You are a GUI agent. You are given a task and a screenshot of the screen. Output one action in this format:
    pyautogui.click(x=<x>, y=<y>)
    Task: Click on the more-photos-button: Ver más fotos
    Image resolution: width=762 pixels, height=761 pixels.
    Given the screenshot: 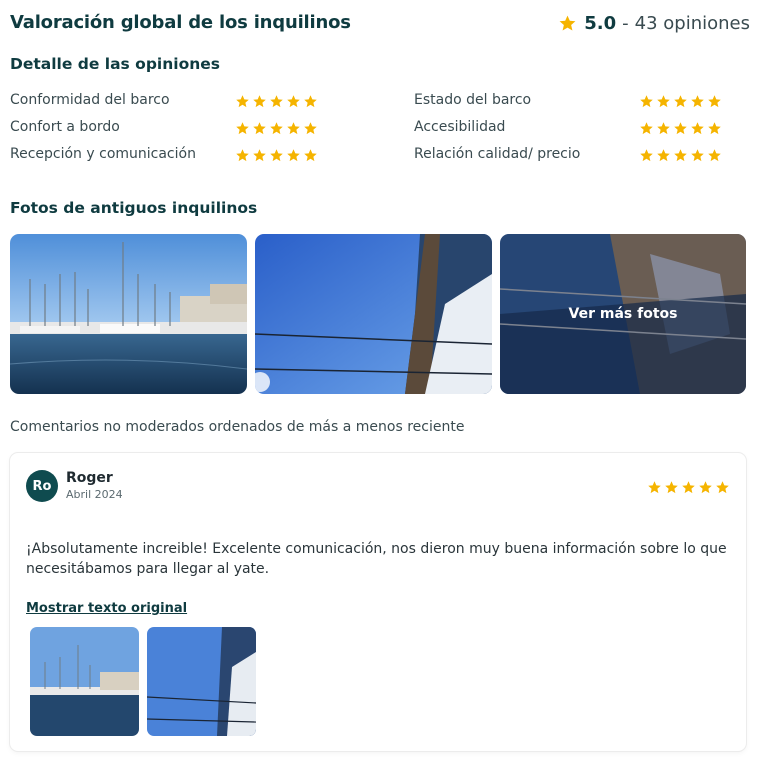 What is the action you would take?
    pyautogui.click(x=623, y=314)
    